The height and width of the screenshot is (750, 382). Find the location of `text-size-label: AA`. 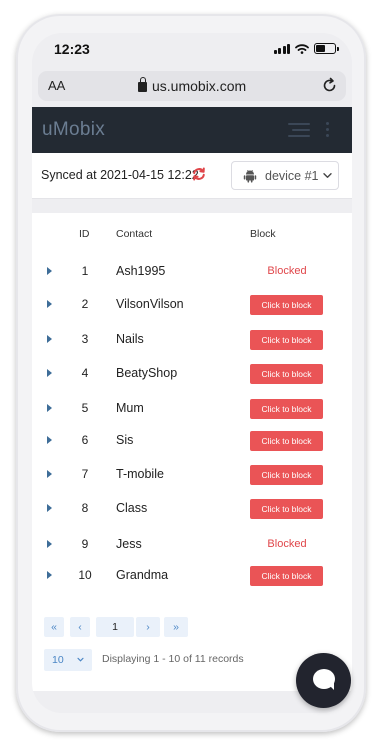

text-size-label: AA is located at coordinates (57, 85).